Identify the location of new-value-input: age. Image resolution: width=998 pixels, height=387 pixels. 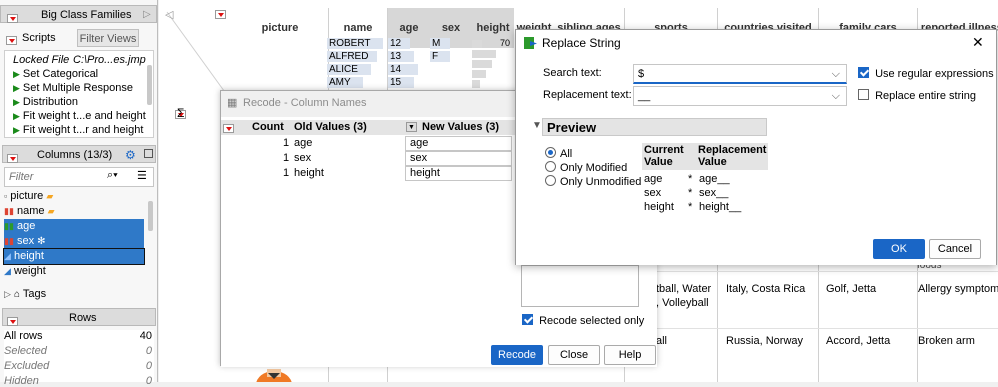
(458, 143).